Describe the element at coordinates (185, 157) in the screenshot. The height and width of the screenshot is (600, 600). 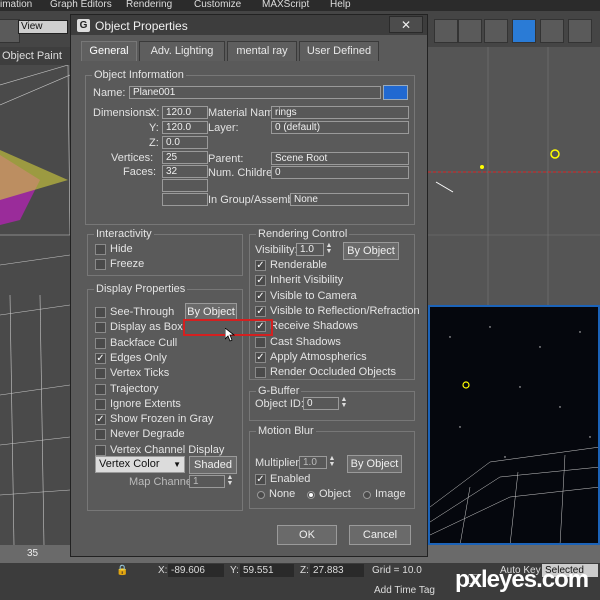
I see `vertices-field: 25` at that location.